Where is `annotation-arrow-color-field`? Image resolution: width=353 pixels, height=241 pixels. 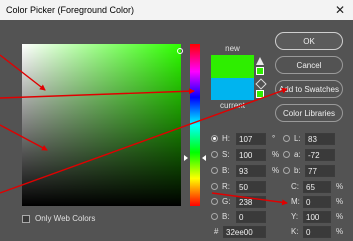 annotation-arrow-color-field is located at coordinates (23, 72).